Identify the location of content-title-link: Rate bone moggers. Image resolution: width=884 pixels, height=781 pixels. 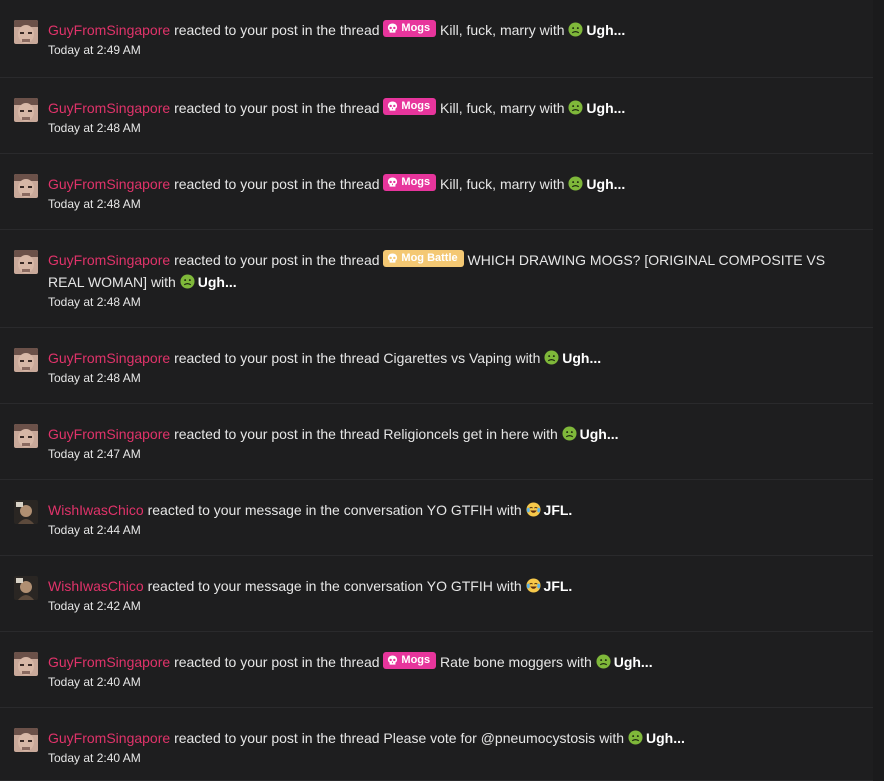
(501, 662).